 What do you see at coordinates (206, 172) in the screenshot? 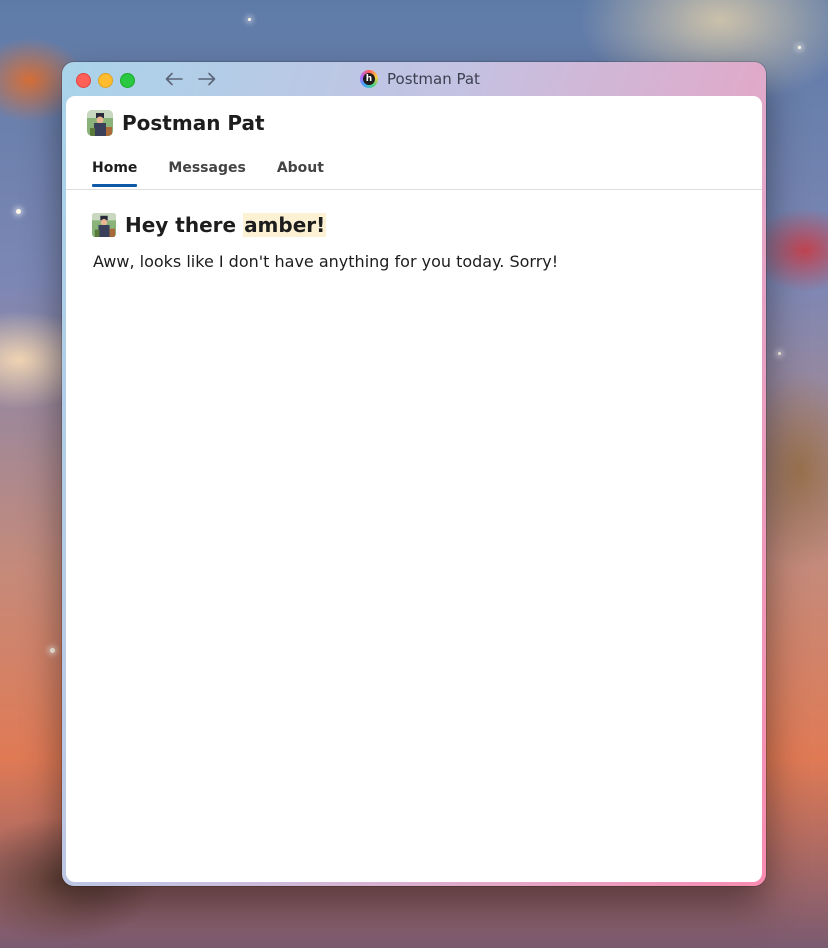
I see `tab-messages: Messages` at bounding box center [206, 172].